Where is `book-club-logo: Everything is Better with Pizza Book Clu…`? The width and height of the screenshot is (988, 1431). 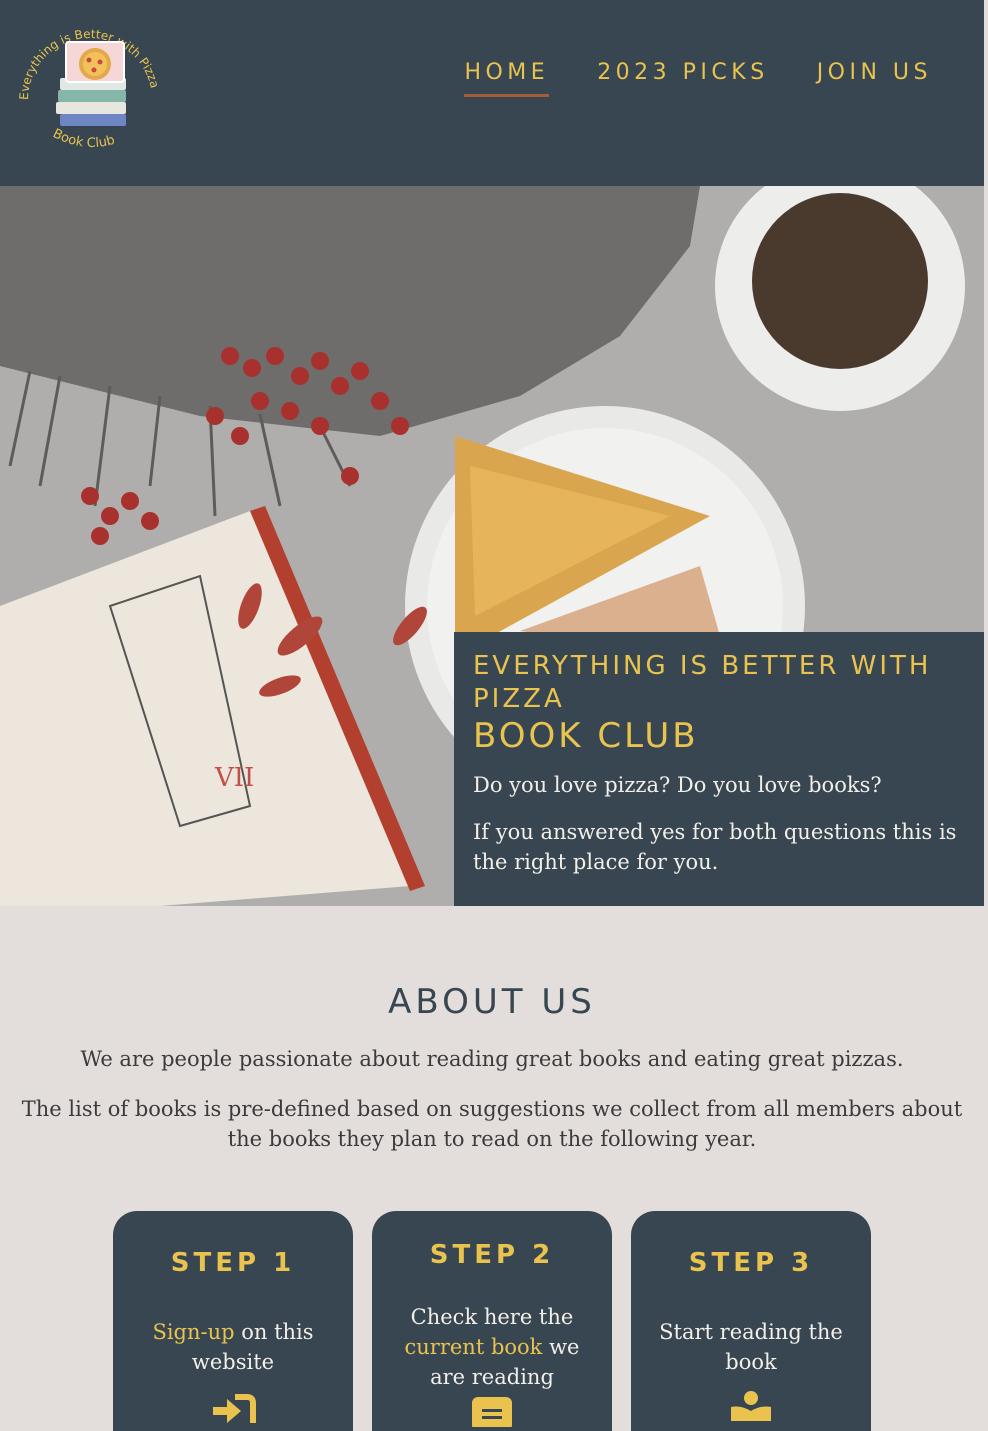
book-club-logo: Everything is Better with Pizza Book Clu… is located at coordinates (89, 88).